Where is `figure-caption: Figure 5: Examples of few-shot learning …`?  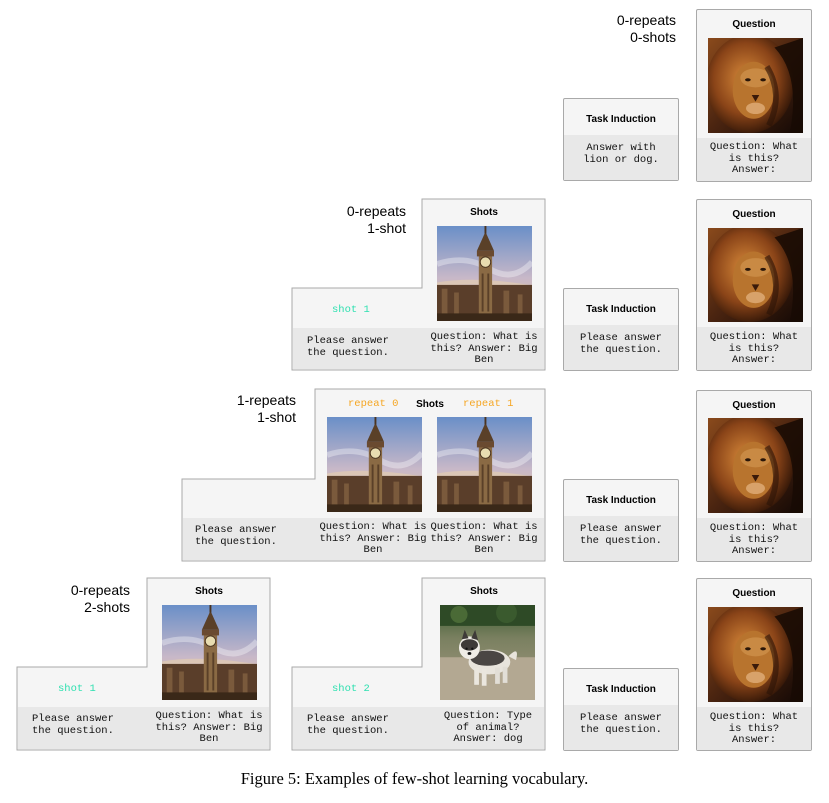
figure-caption: Figure 5: Examples of few-shot learning … is located at coordinates (414, 778).